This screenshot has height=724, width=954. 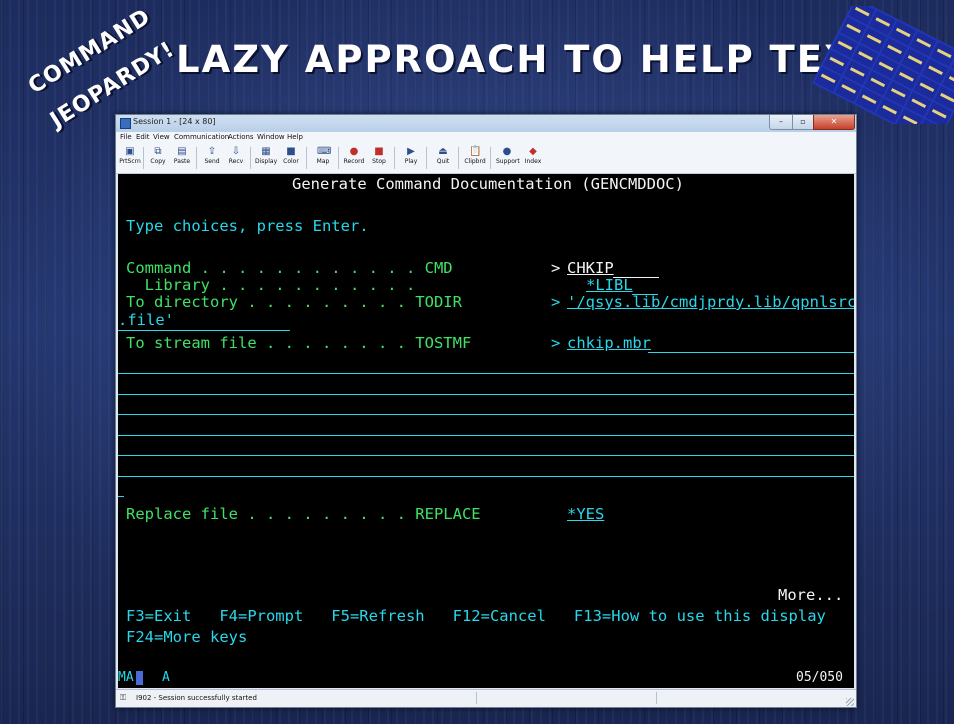 I want to click on menu-actions: Actions, so click(x=241, y=137).